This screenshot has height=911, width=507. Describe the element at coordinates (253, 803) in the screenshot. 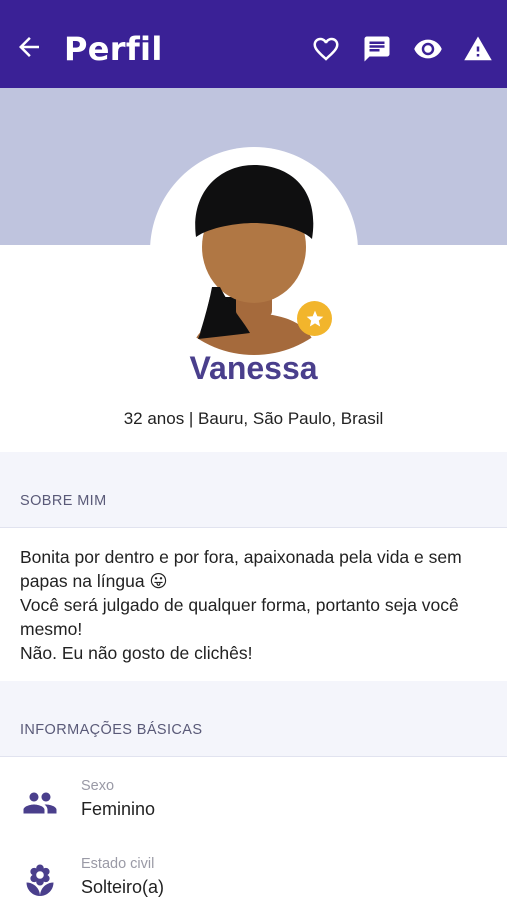

I see `info-row-sexo: Sexo Feminino` at that location.